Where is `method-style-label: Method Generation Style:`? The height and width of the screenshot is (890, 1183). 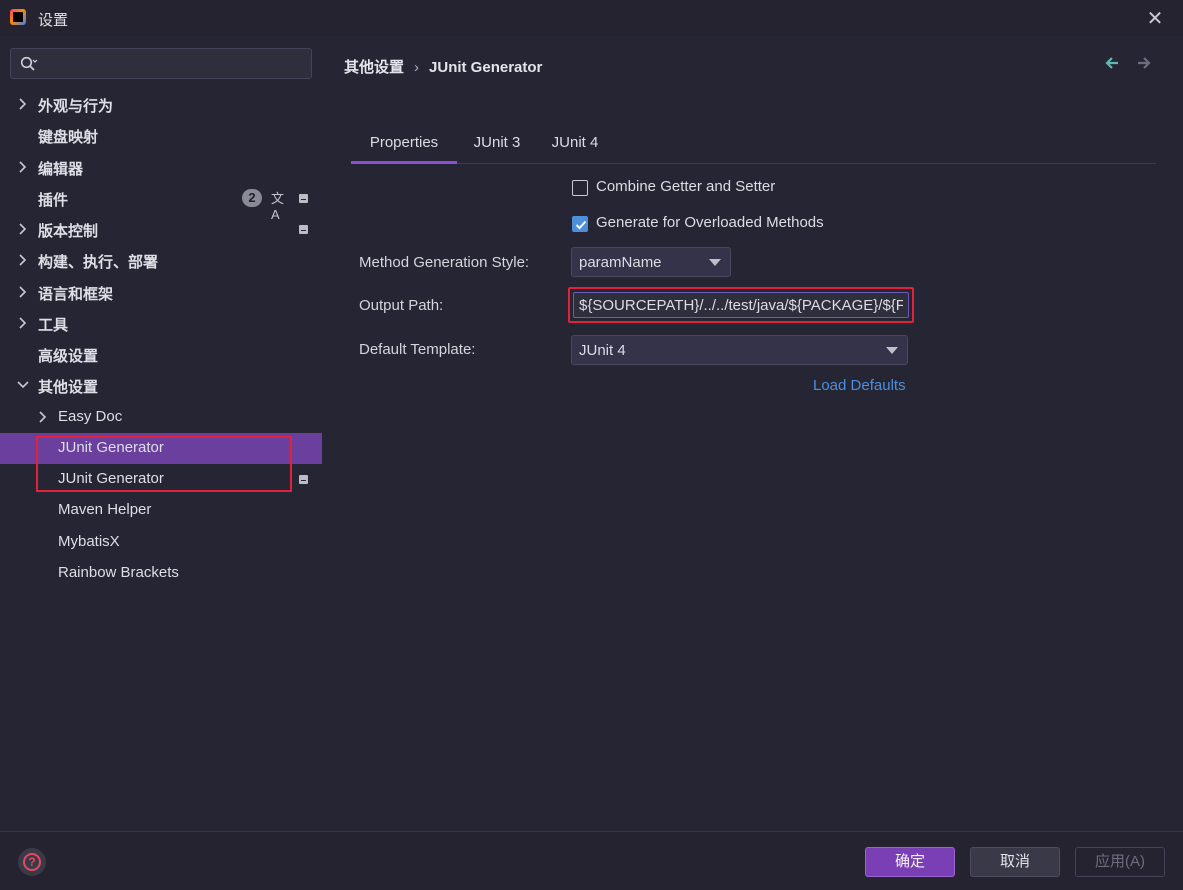
method-style-label: Method Generation Style: is located at coordinates (444, 262).